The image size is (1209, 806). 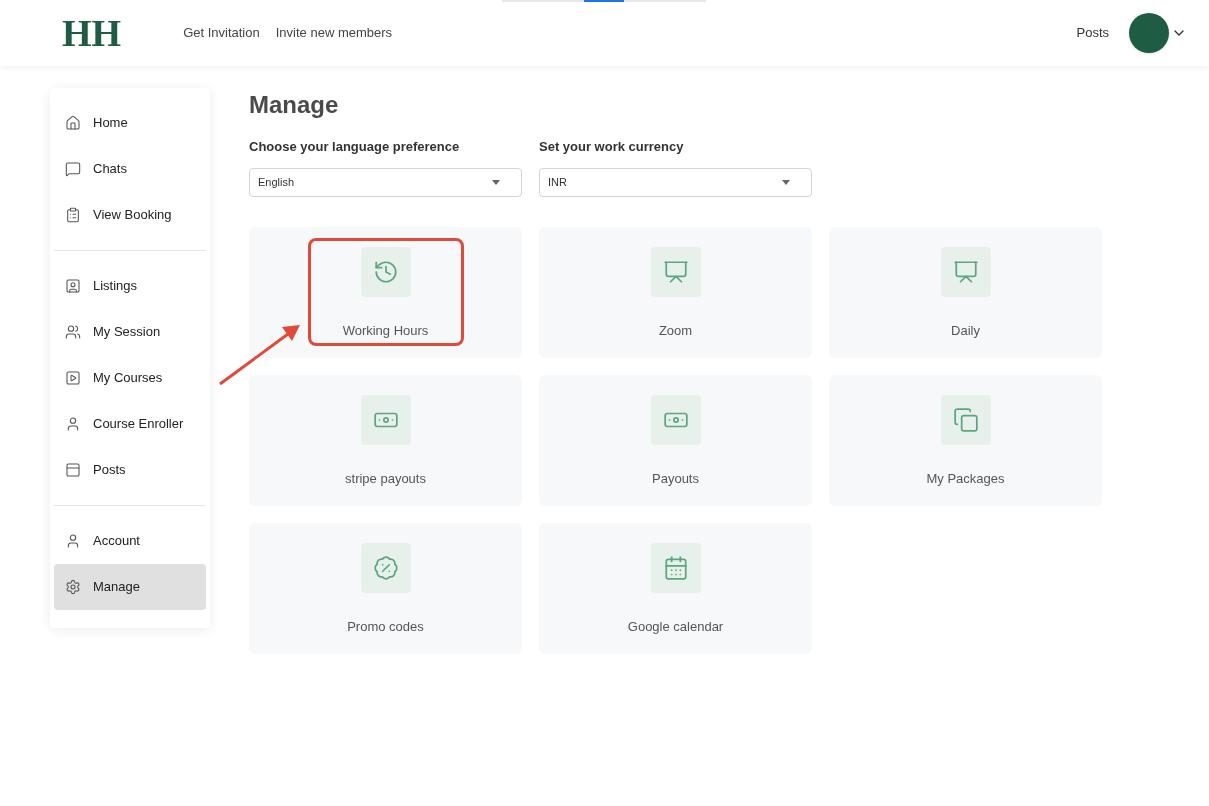 I want to click on contact-card-icon, so click(x=73, y=286).